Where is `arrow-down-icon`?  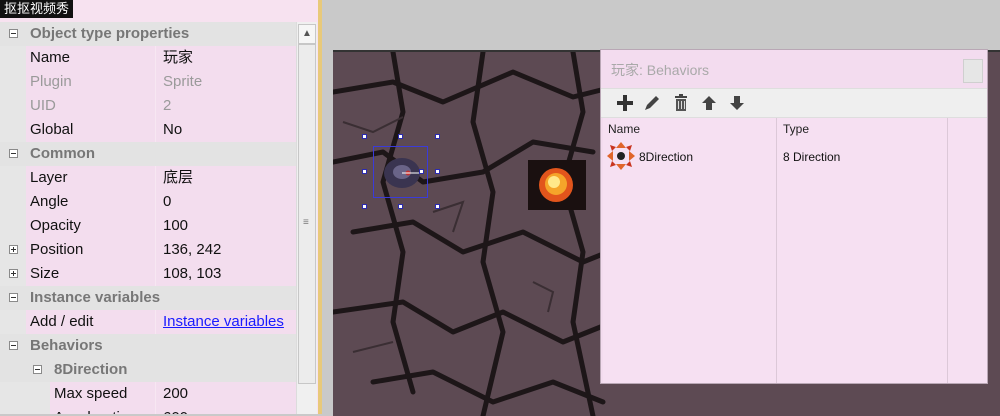 arrow-down-icon is located at coordinates (737, 103).